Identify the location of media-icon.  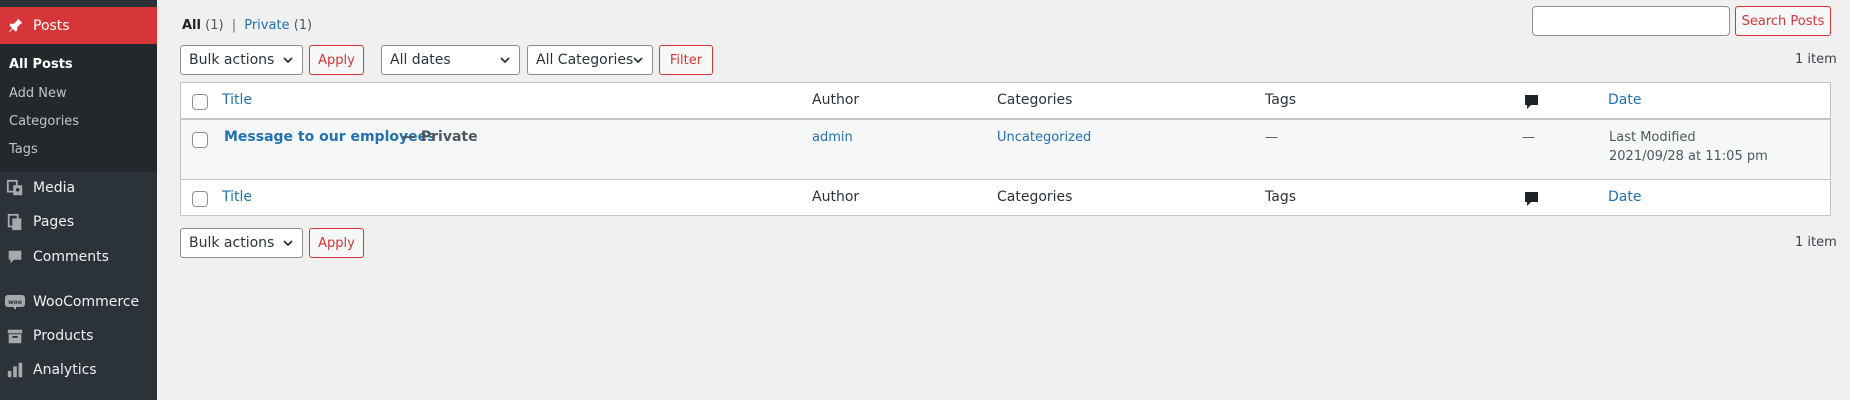
(15, 188).